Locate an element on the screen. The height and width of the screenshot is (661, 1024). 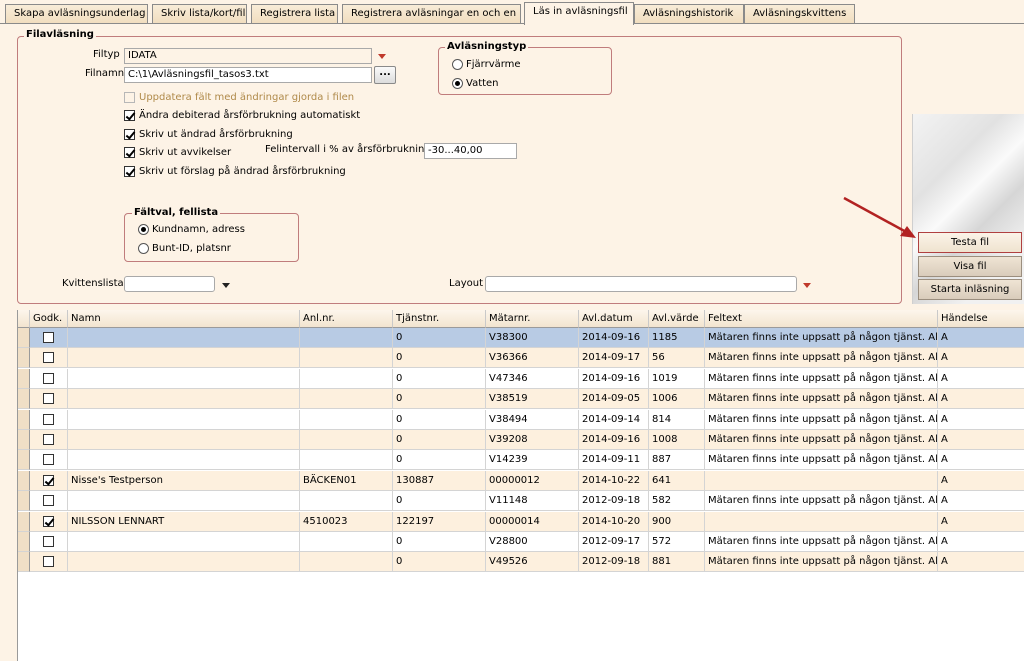
visa-fil-button: Visa fil is located at coordinates (970, 266).